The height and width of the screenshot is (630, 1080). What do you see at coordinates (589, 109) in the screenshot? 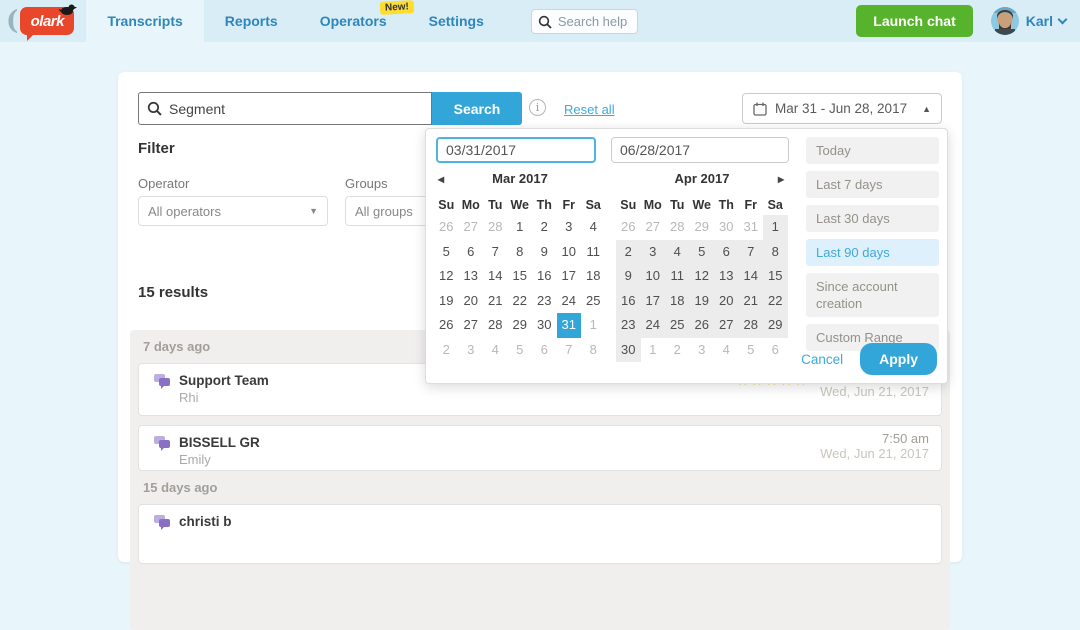
I see `reset-all-link: Reset all` at bounding box center [589, 109].